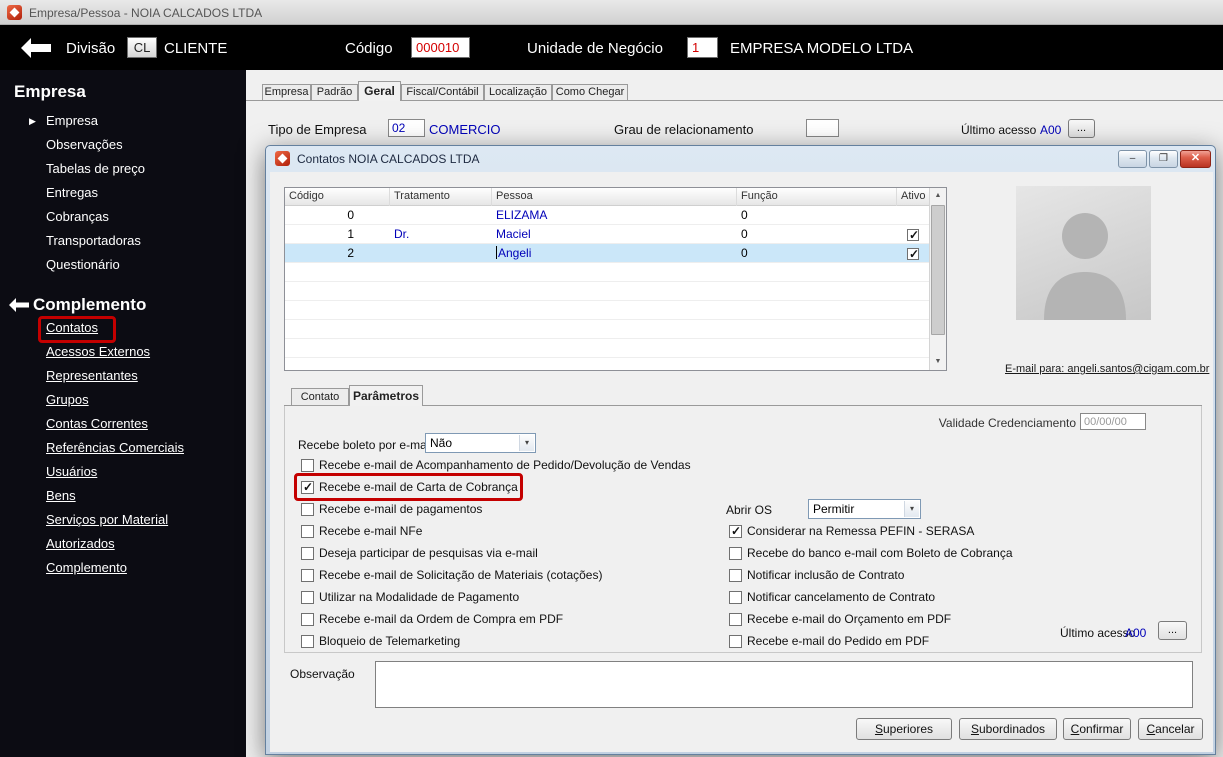  Describe the element at coordinates (1163, 159) in the screenshot. I see `maximize-button: ❐` at that location.